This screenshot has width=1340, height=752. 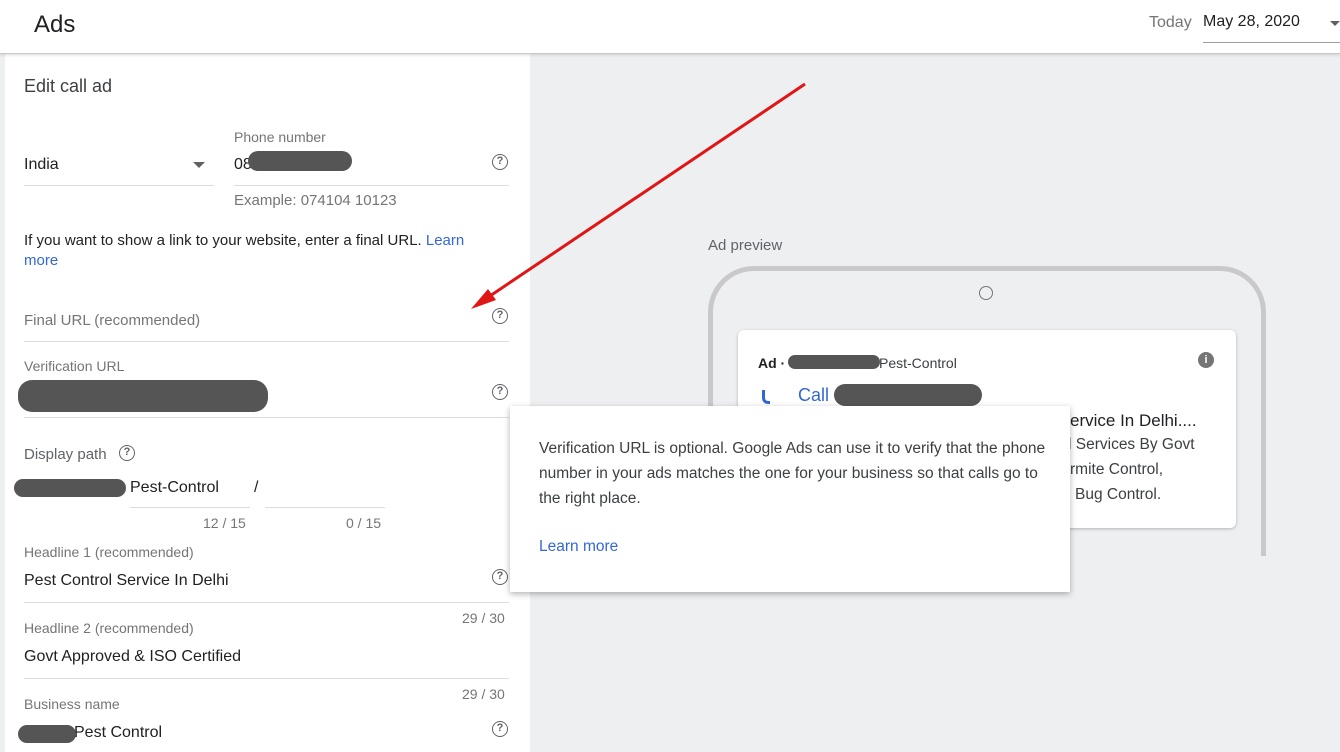 What do you see at coordinates (259, 657) in the screenshot?
I see `headline2-input: Govt Approved & ISO Certified` at bounding box center [259, 657].